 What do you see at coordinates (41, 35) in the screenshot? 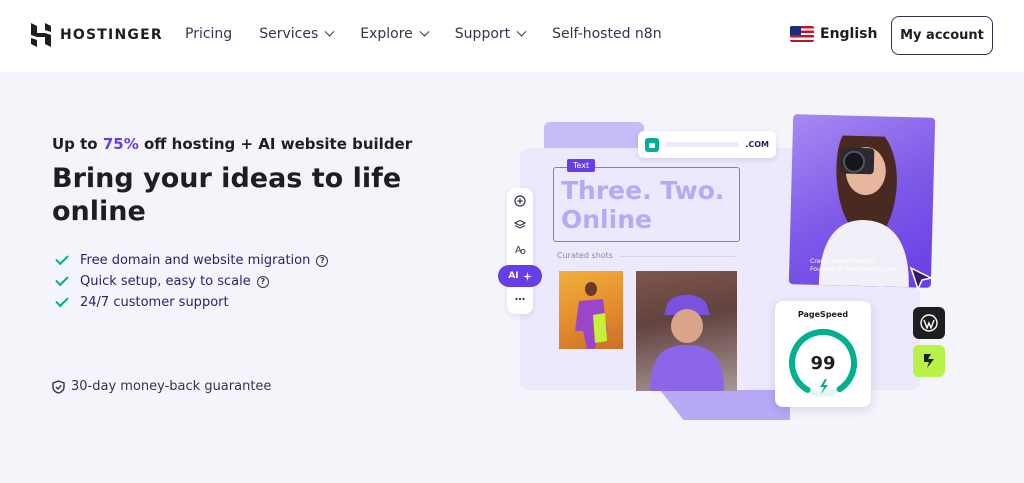
I see `hostinger-logo-icon` at bounding box center [41, 35].